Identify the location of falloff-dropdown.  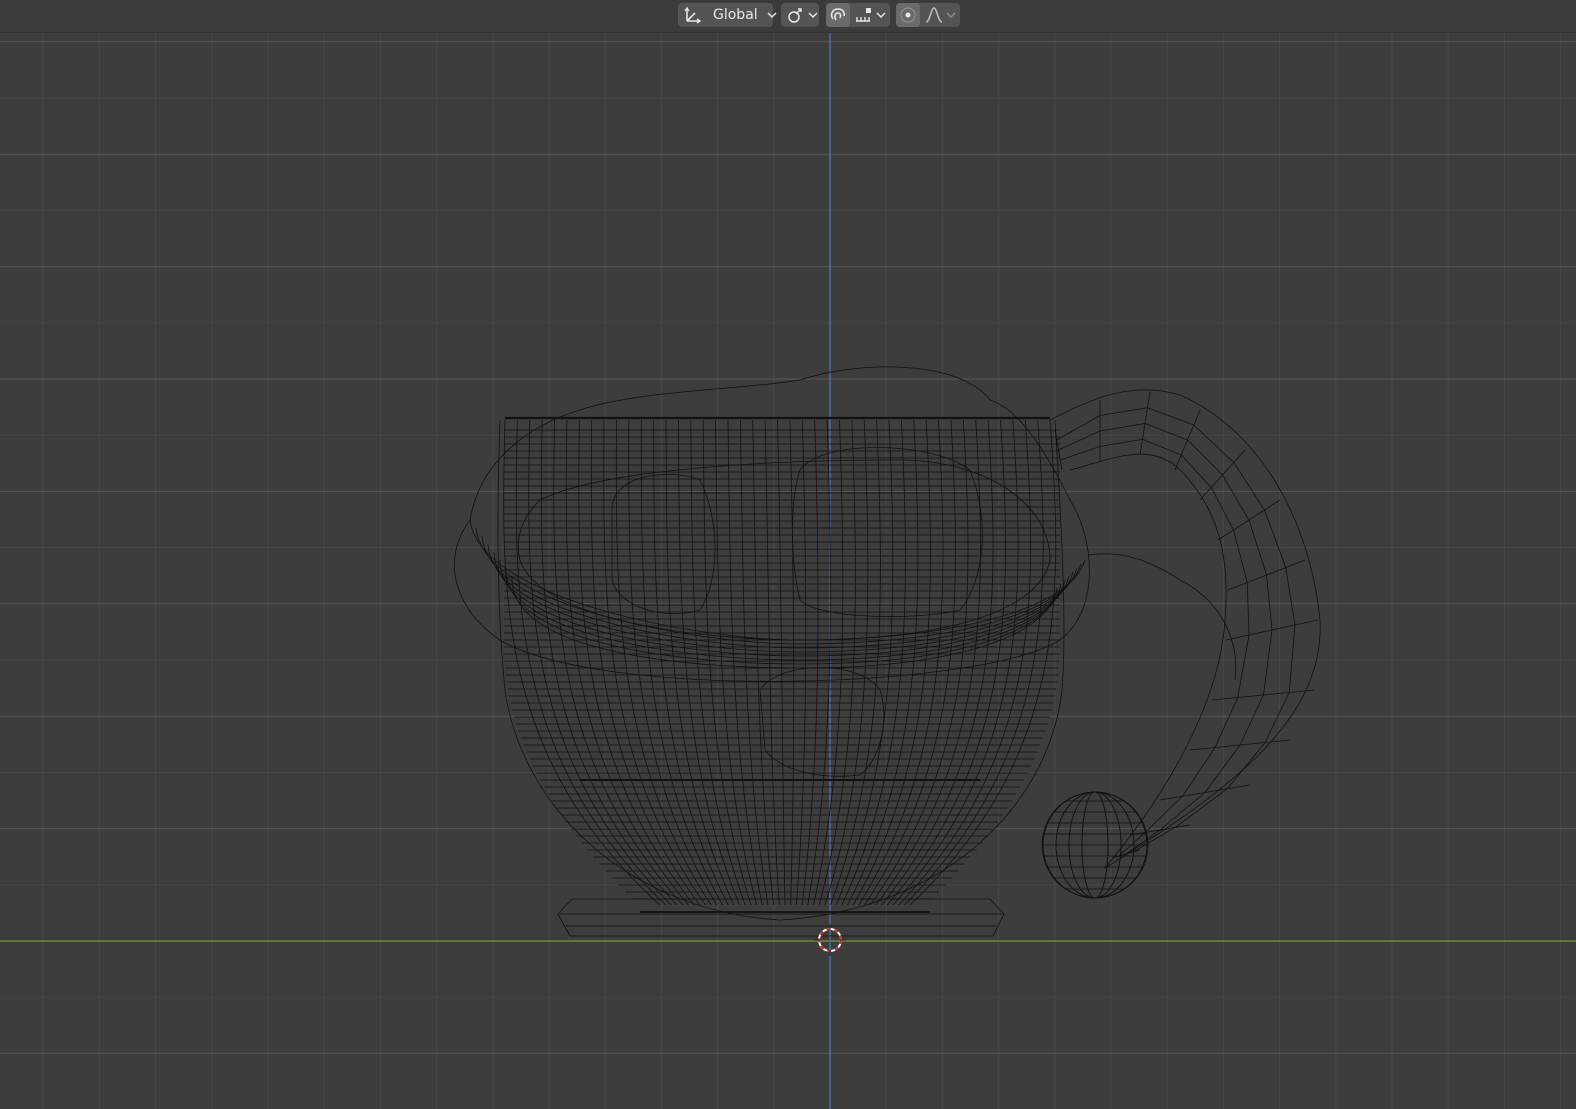
(940, 15).